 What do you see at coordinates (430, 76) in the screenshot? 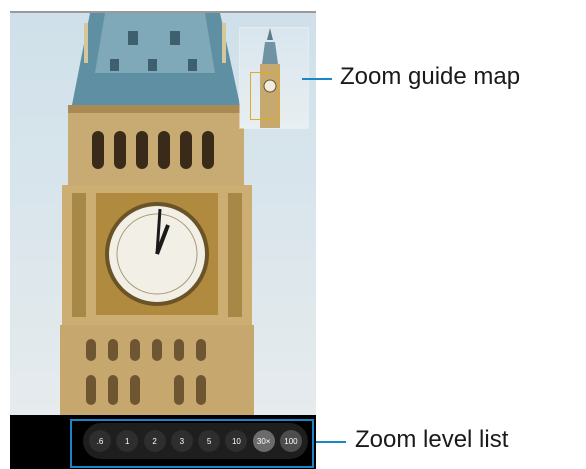
I see `zoom-guide-map-label: Zoom guide map` at bounding box center [430, 76].